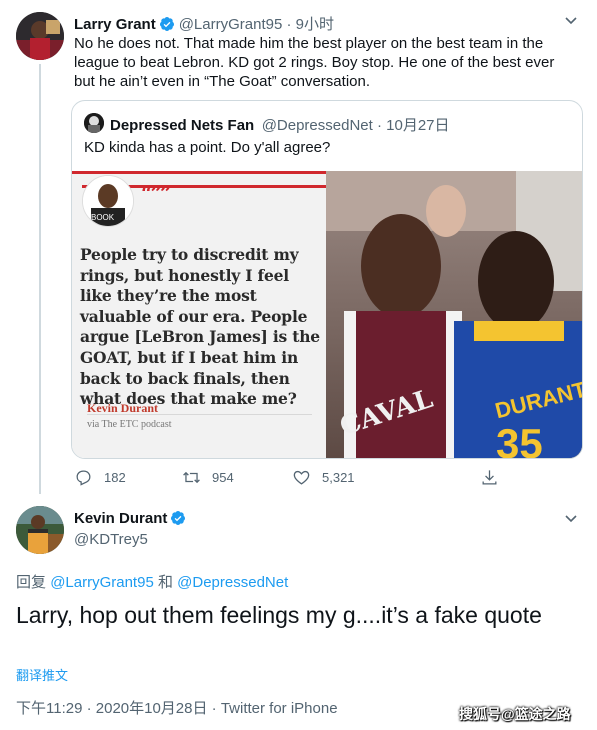  What do you see at coordinates (165, 582) in the screenshot?
I see `reply-and: 和` at bounding box center [165, 582].